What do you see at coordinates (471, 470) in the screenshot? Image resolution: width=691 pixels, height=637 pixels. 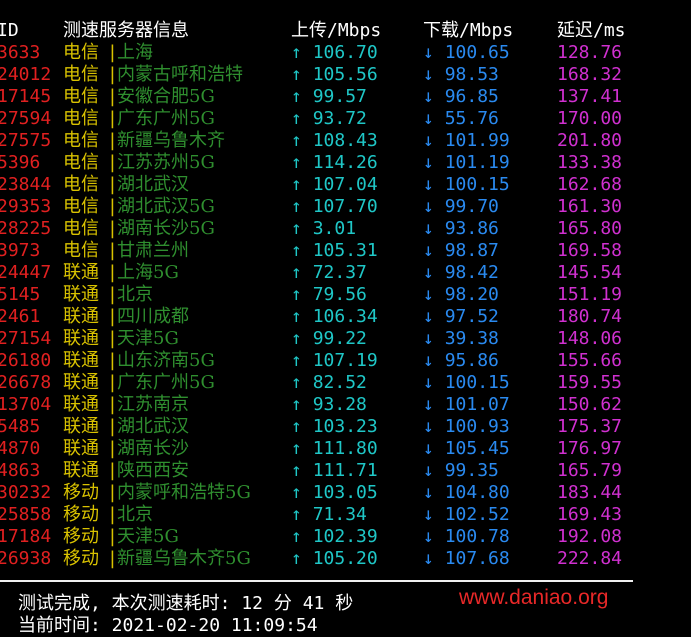 I see `download-value: 99.35` at bounding box center [471, 470].